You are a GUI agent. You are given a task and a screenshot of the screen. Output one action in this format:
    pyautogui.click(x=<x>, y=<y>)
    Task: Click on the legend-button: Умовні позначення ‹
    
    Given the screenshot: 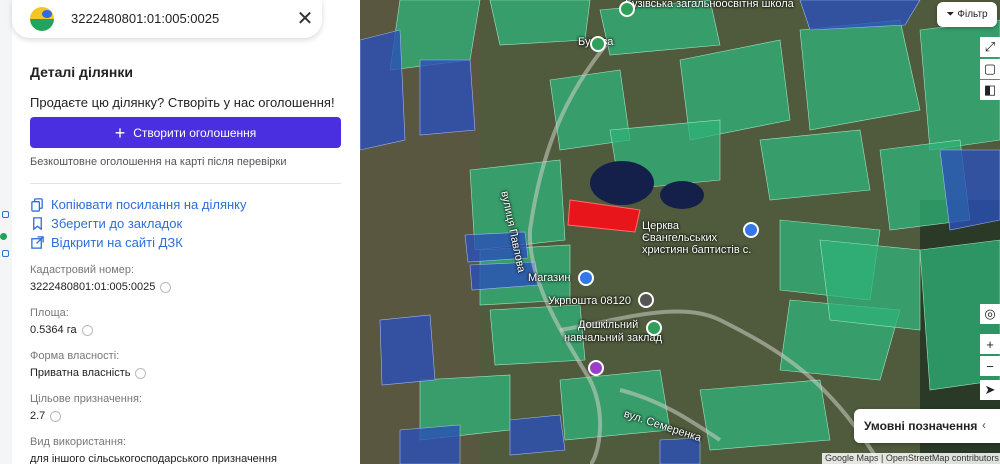 What is the action you would take?
    pyautogui.click(x=927, y=426)
    